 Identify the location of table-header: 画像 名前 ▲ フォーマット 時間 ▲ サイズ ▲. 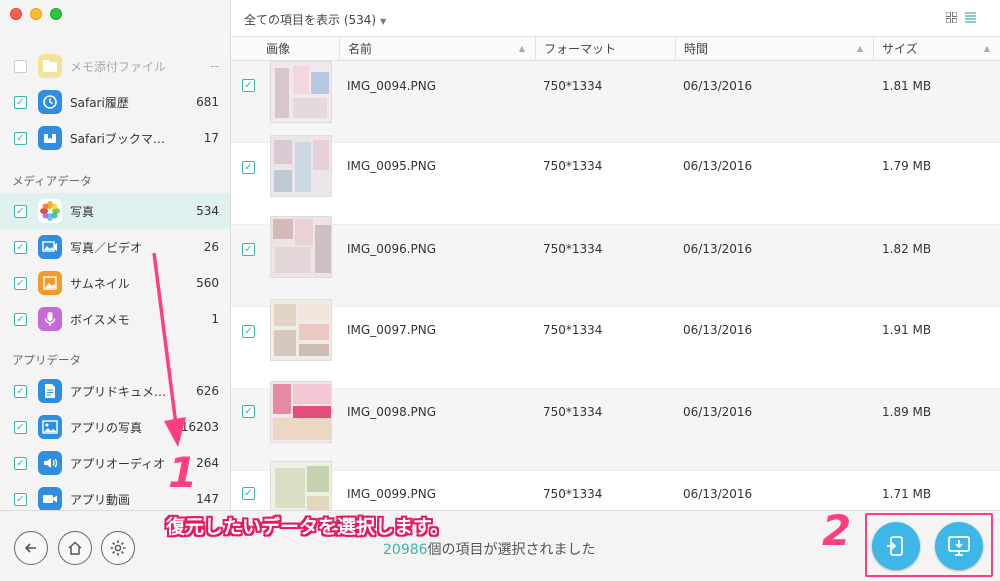
(615, 49).